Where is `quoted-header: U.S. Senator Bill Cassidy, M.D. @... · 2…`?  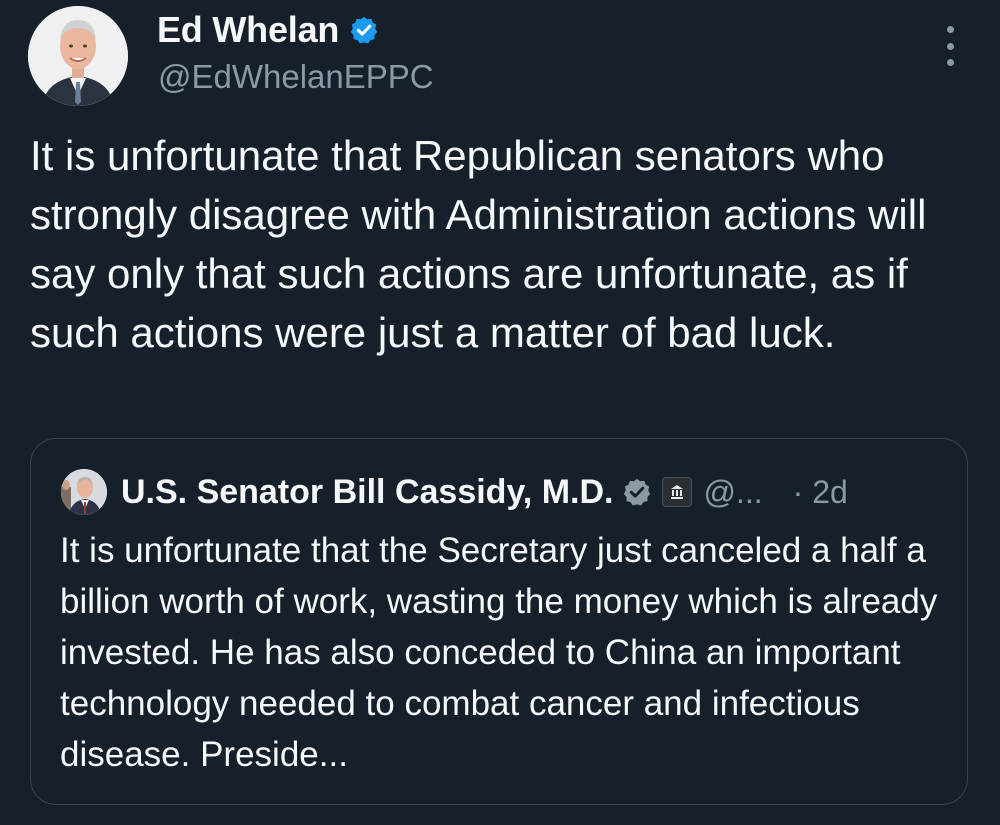
quoted-header: U.S. Senator Bill Cassidy, M.D. @... · 2… is located at coordinates (484, 492).